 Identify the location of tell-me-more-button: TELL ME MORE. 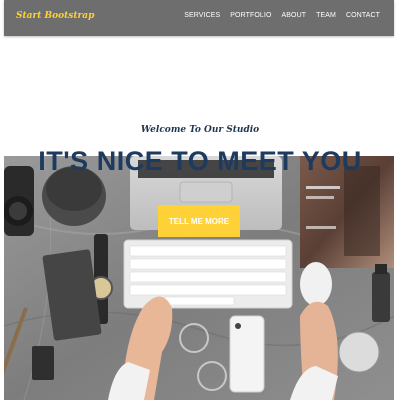
(199, 221).